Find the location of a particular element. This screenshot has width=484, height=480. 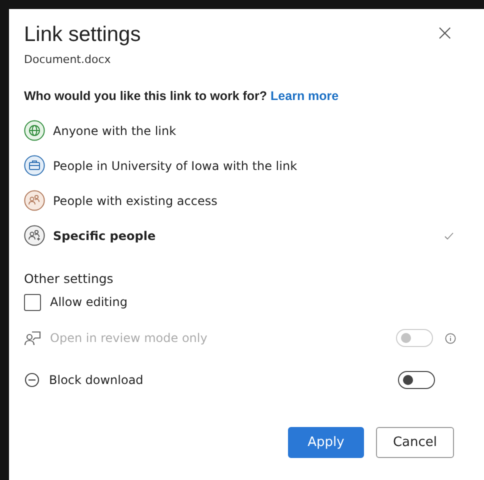

checkbox is located at coordinates (32, 302).